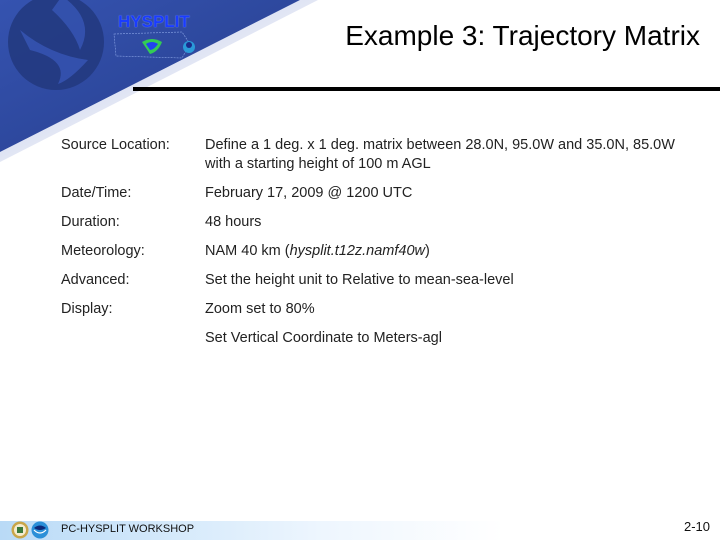  I want to click on trajectory-map-icon, so click(154, 45).